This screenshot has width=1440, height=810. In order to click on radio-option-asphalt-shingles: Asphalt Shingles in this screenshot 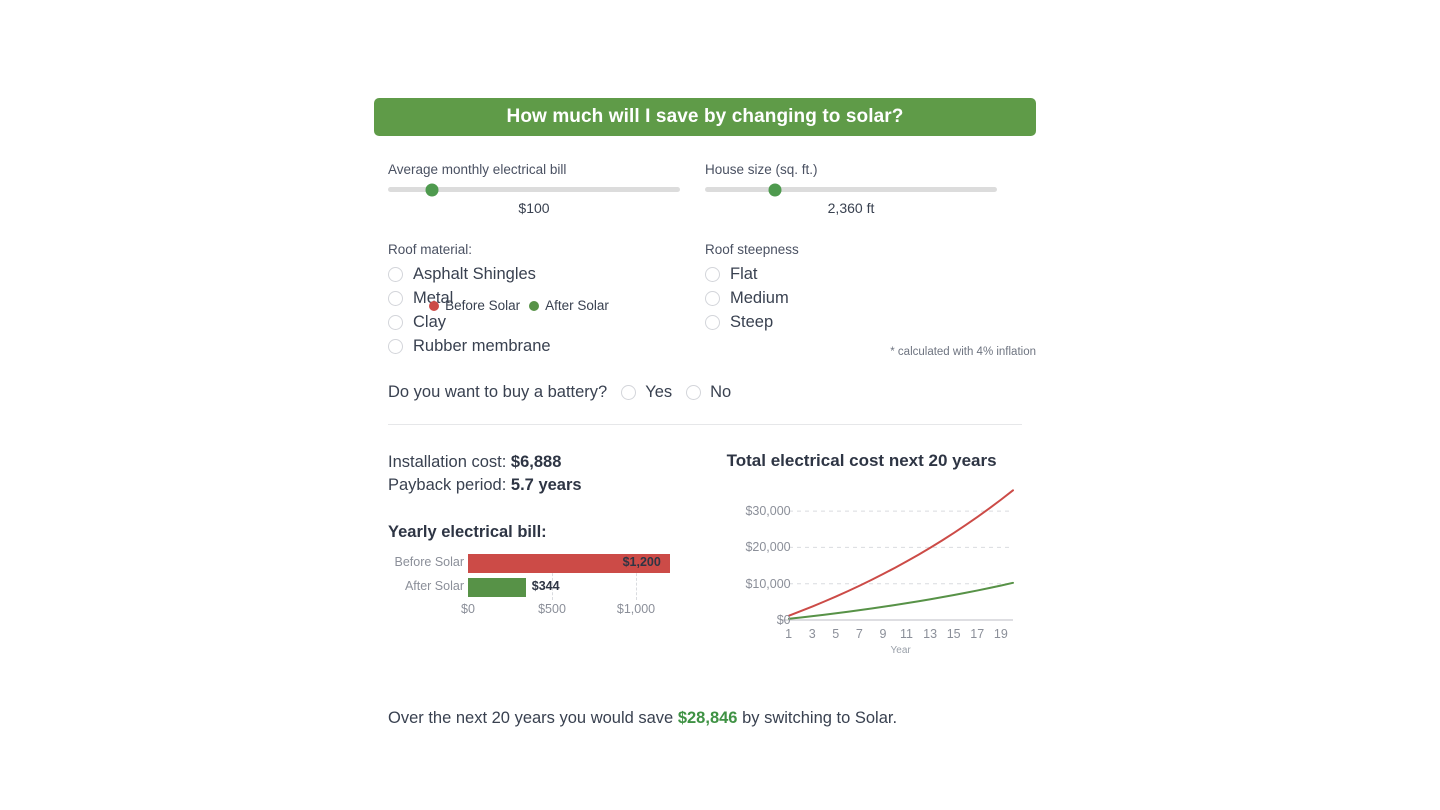, I will do `click(523, 274)`.